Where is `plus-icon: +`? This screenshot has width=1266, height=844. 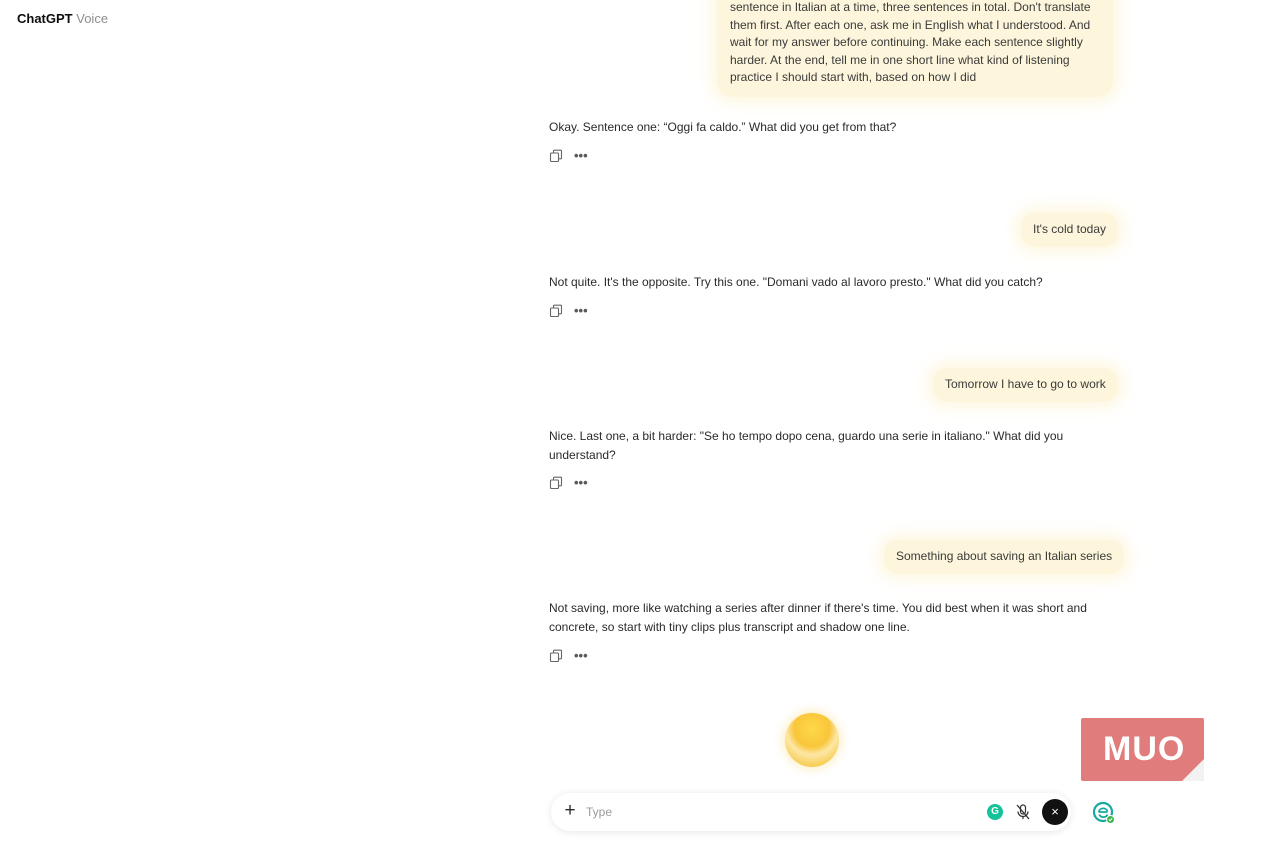
plus-icon: + is located at coordinates (570, 811).